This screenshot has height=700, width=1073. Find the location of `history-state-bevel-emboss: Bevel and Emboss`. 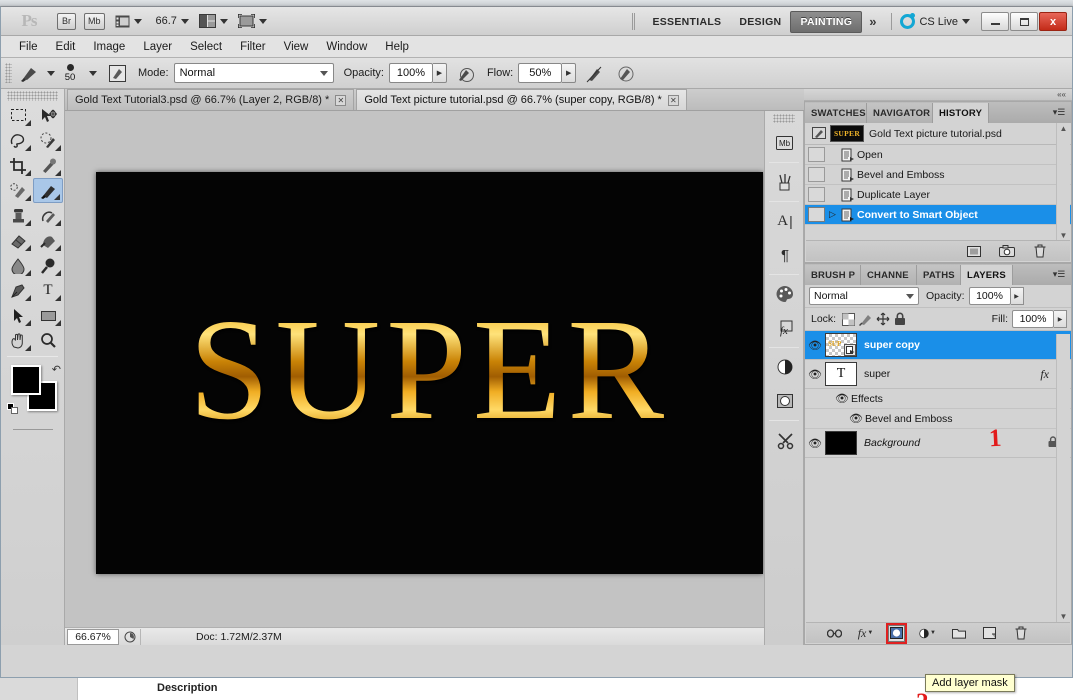

history-state-bevel-emboss: Bevel and Emboss is located at coordinates (938, 175).